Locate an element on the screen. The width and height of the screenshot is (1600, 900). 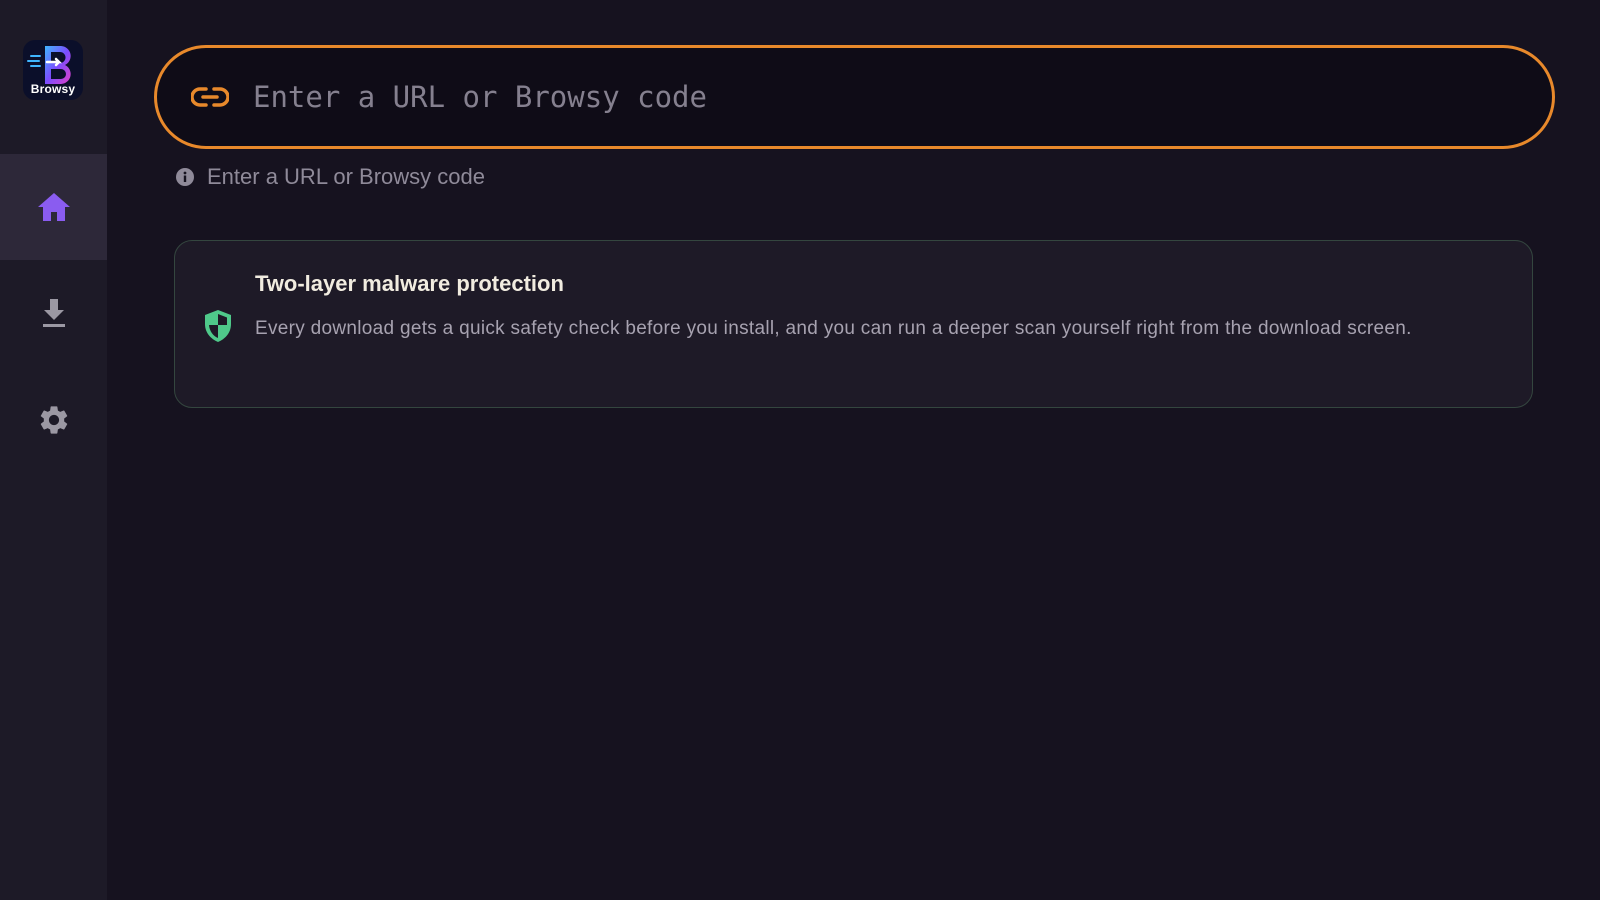
sidebar-item-home is located at coordinates (53, 207).